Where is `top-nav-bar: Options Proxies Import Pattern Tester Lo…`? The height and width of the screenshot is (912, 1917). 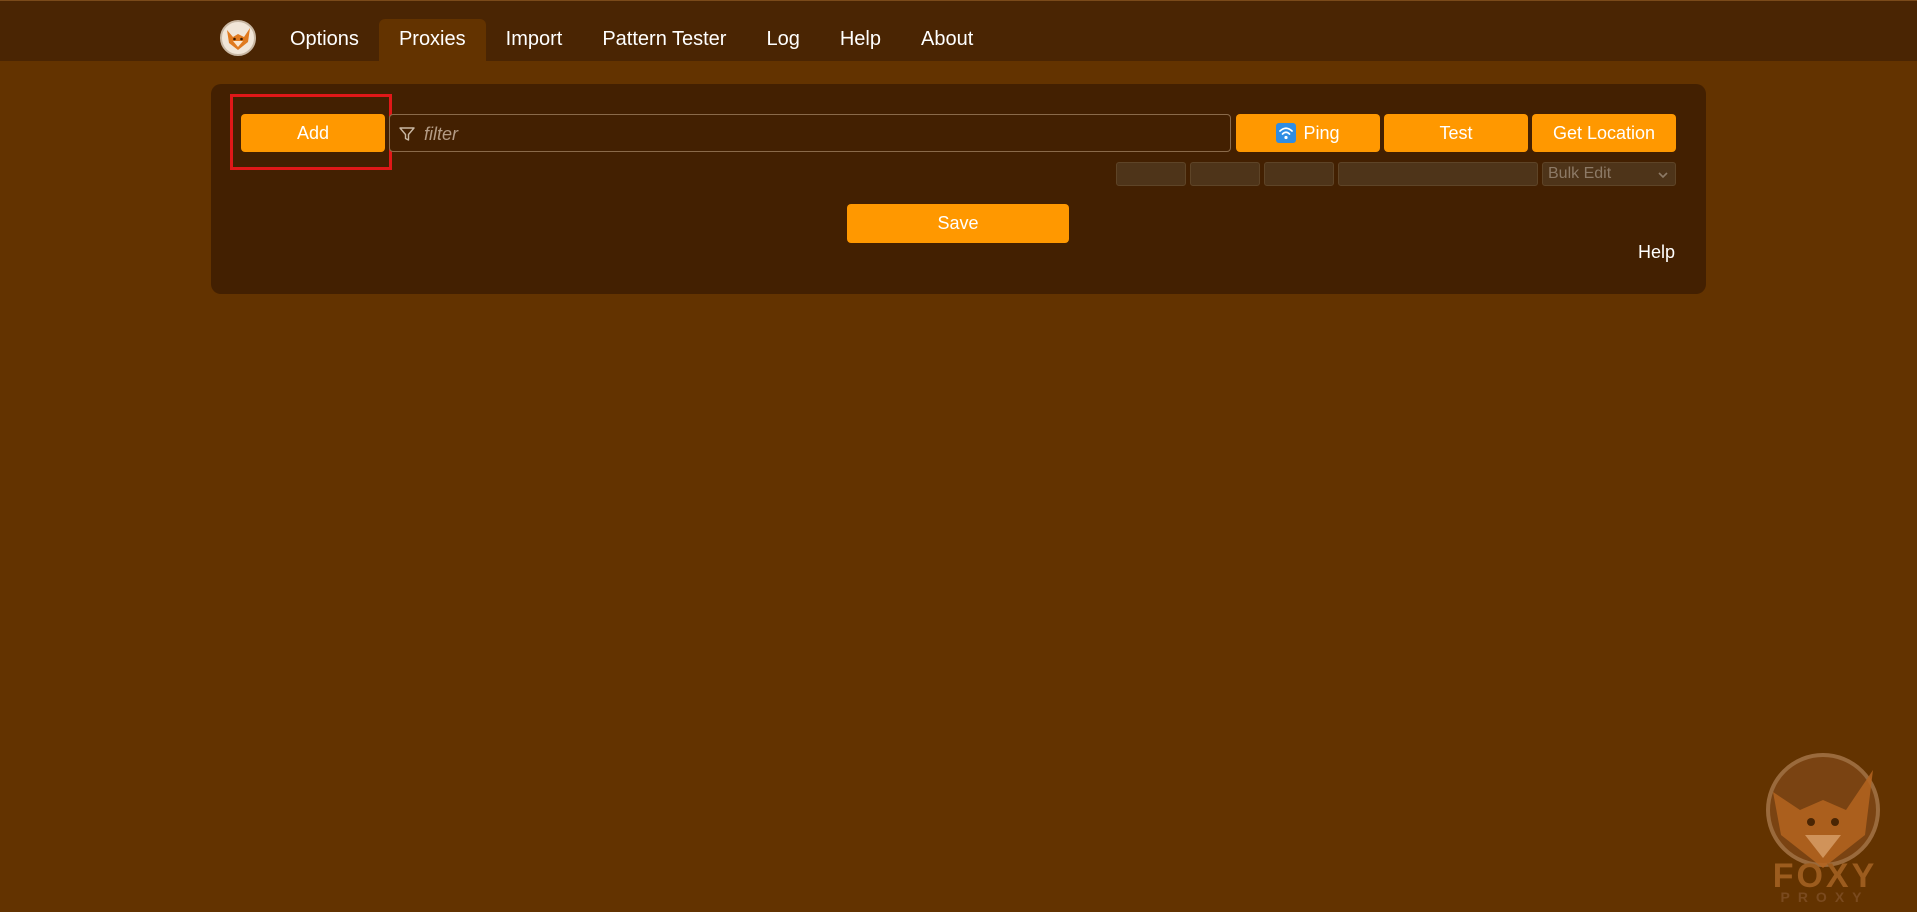
top-nav-bar: Options Proxies Import Pattern Tester Lo… is located at coordinates (958, 31).